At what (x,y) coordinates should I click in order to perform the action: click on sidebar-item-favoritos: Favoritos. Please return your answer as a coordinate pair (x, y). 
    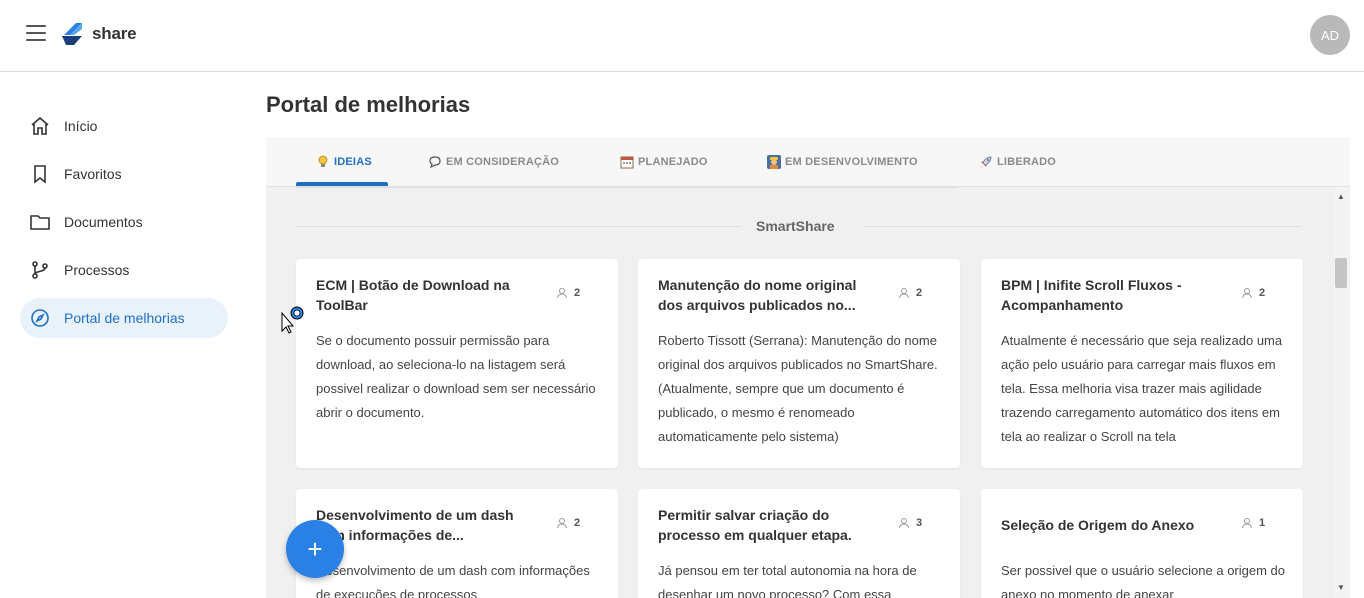
    Looking at the image, I should click on (124, 174).